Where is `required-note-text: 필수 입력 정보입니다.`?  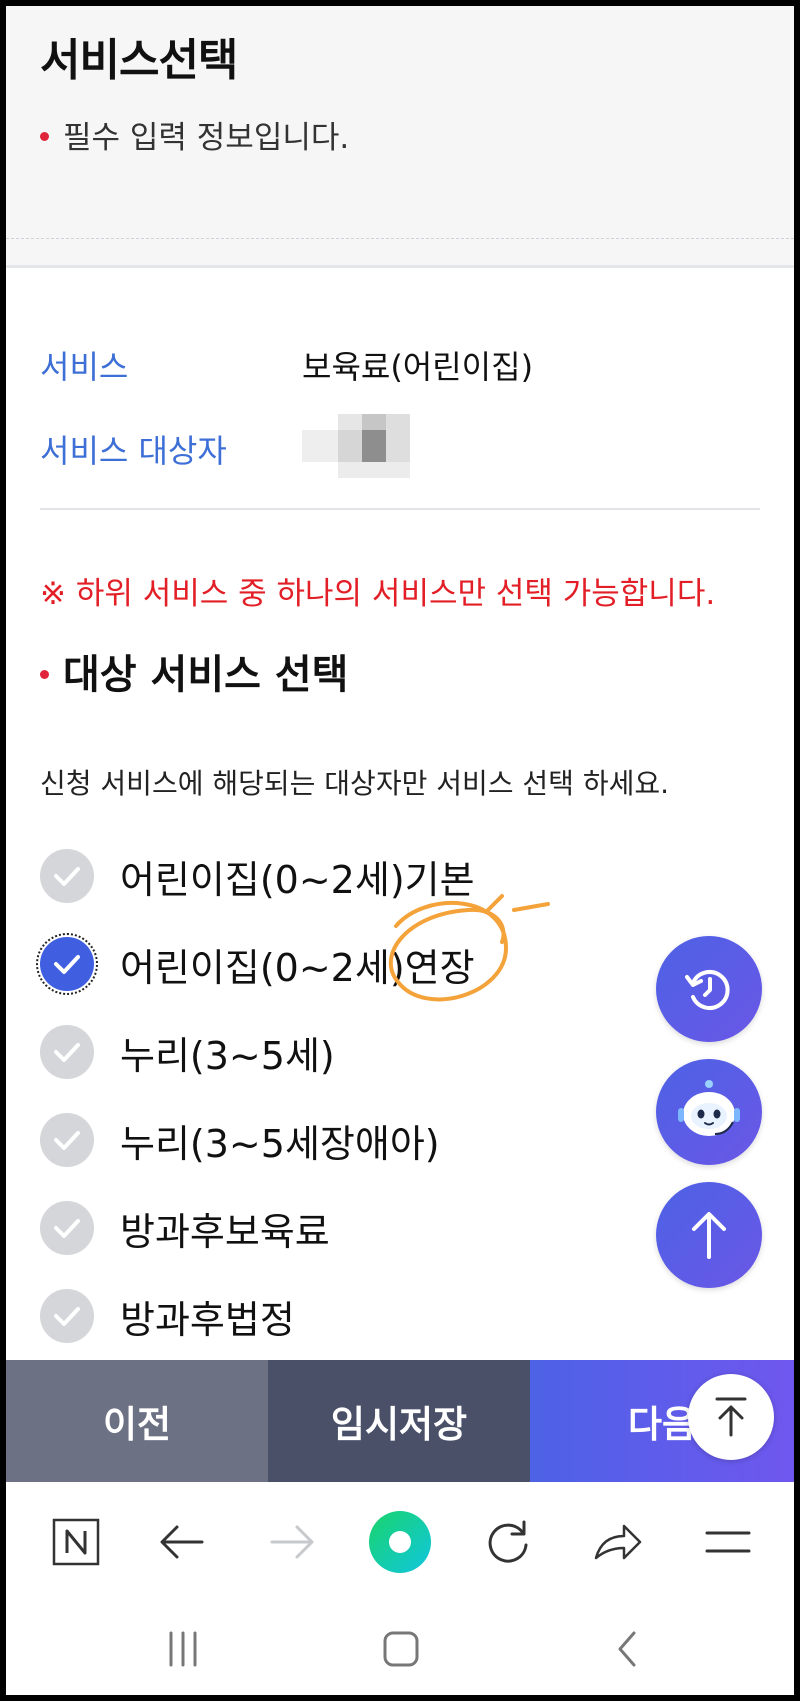
required-note-text: 필수 입력 정보입니다. is located at coordinates (206, 138).